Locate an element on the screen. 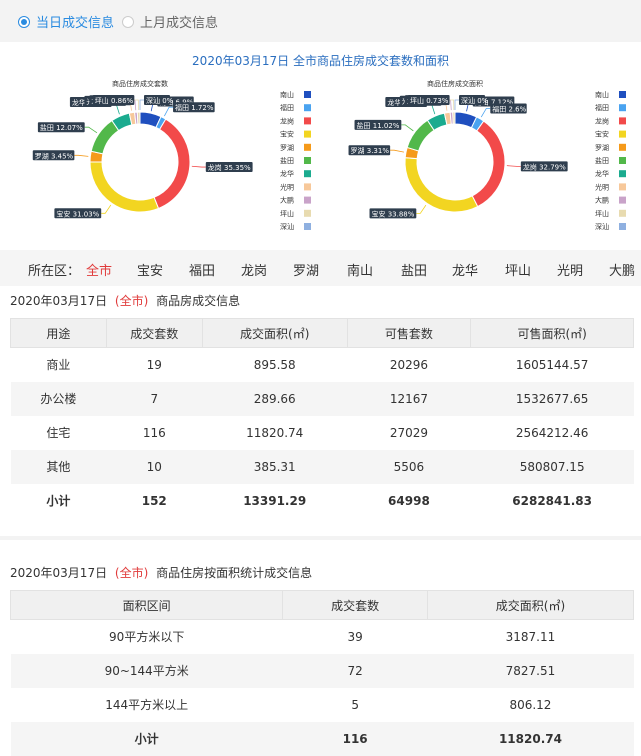 The height and width of the screenshot is (756, 641). tab-last-month: 上月成交信息 is located at coordinates (170, 21).